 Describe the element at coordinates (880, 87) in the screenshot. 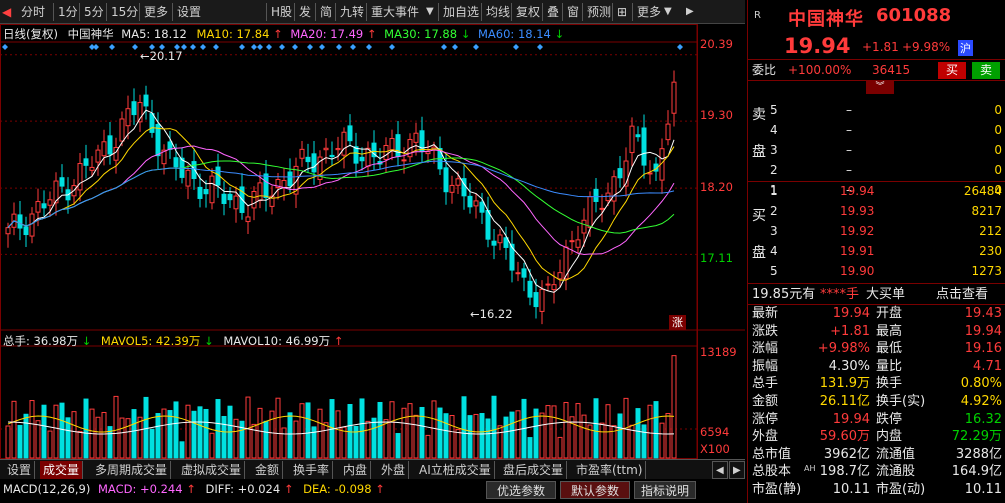

I see `collapse-chevron-icon: ︾` at that location.